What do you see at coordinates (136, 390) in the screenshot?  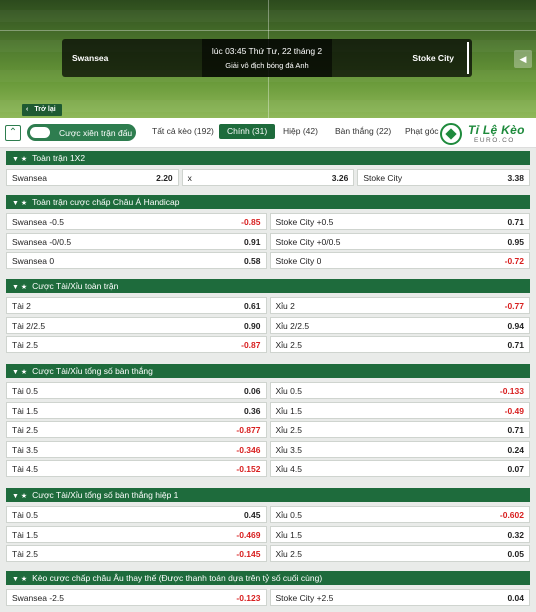 I see `odds-cell: Tài 0.5 0.06` at bounding box center [136, 390].